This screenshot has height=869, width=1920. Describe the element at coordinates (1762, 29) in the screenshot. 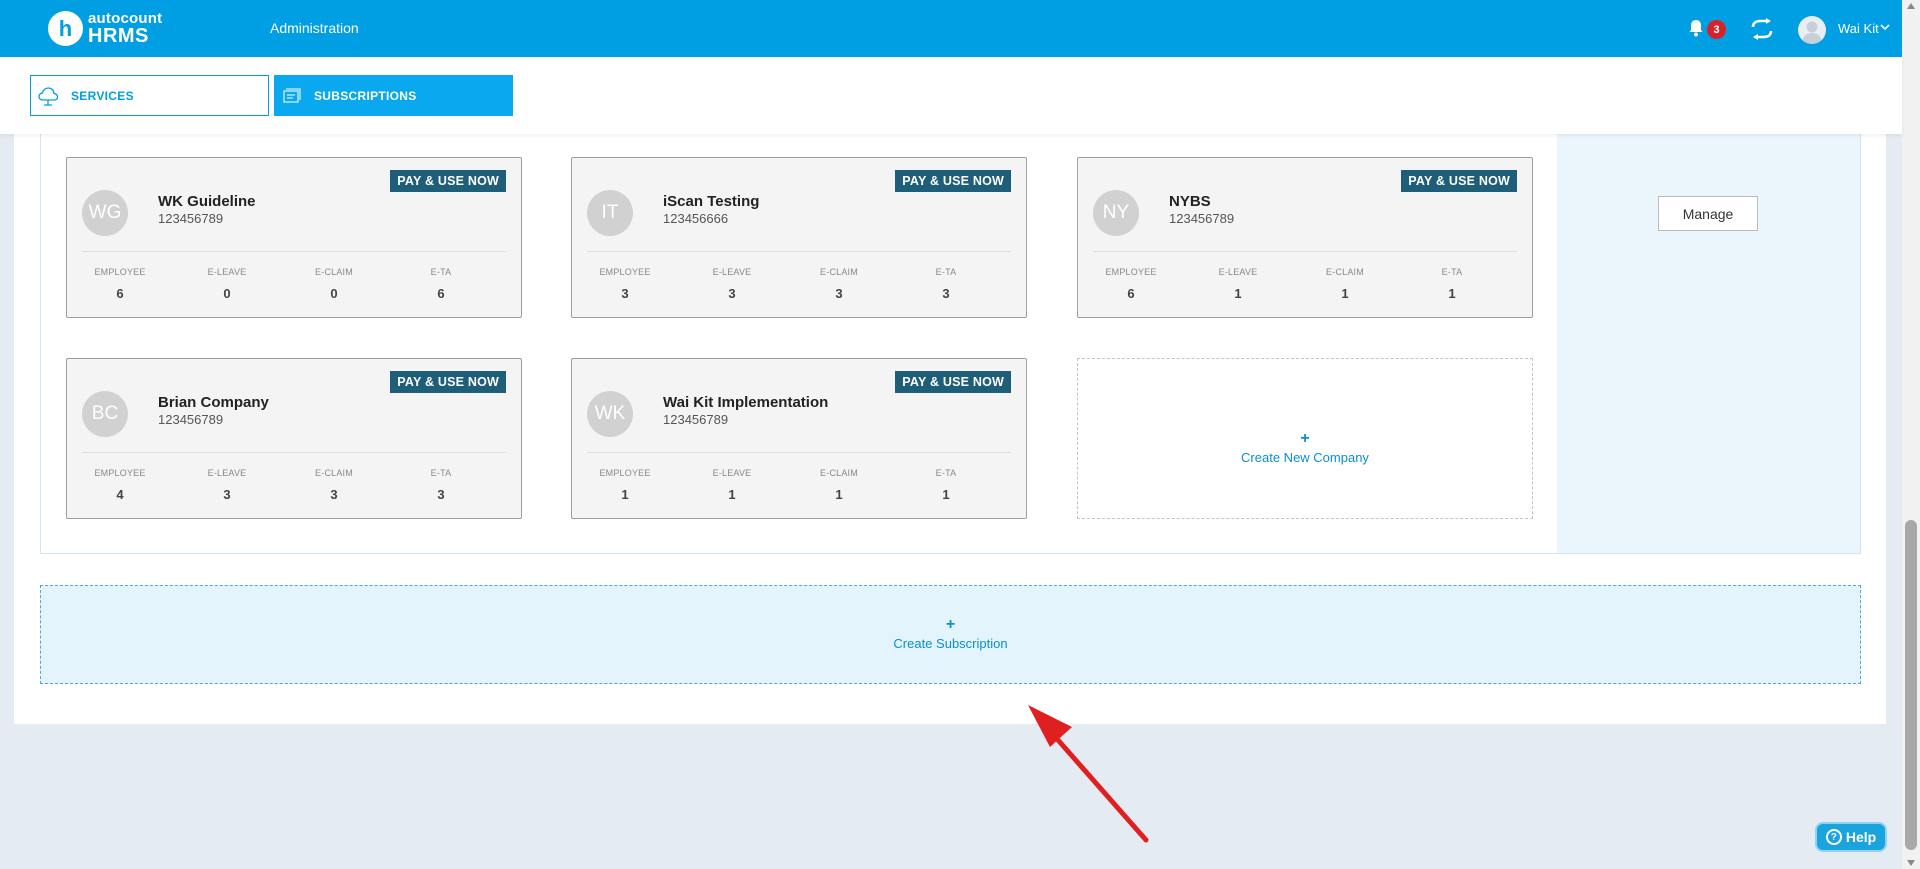

I see `switch-company-icon` at that location.